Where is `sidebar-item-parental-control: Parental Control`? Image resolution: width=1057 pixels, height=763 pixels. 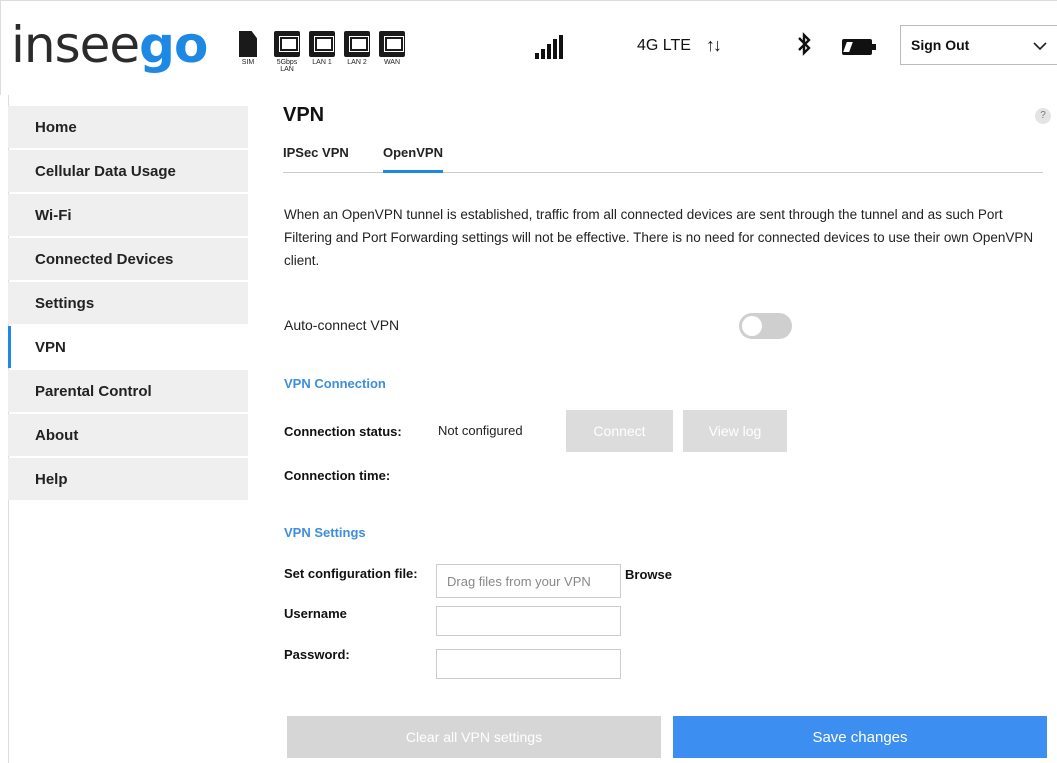 sidebar-item-parental-control: Parental Control is located at coordinates (128, 391).